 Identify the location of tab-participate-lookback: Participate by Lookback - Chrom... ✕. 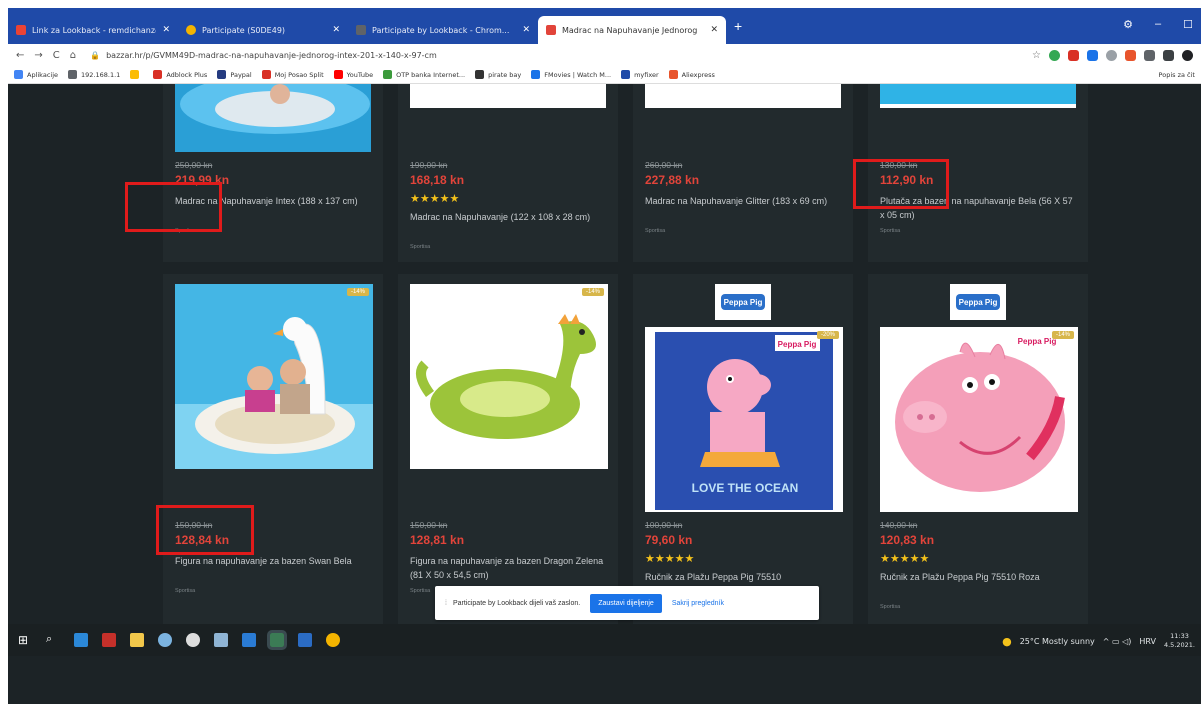
(443, 30).